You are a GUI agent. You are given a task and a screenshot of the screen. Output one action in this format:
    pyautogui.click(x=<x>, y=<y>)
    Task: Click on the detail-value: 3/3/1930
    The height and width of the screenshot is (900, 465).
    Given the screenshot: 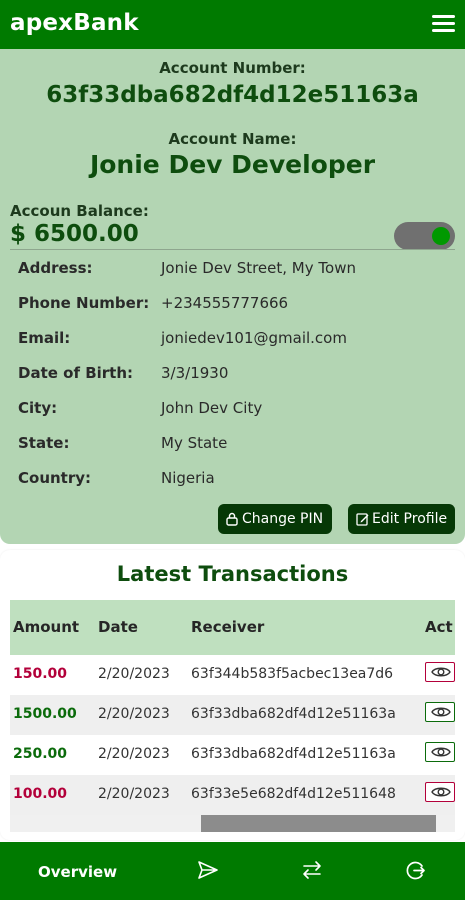 What is the action you would take?
    pyautogui.click(x=195, y=373)
    